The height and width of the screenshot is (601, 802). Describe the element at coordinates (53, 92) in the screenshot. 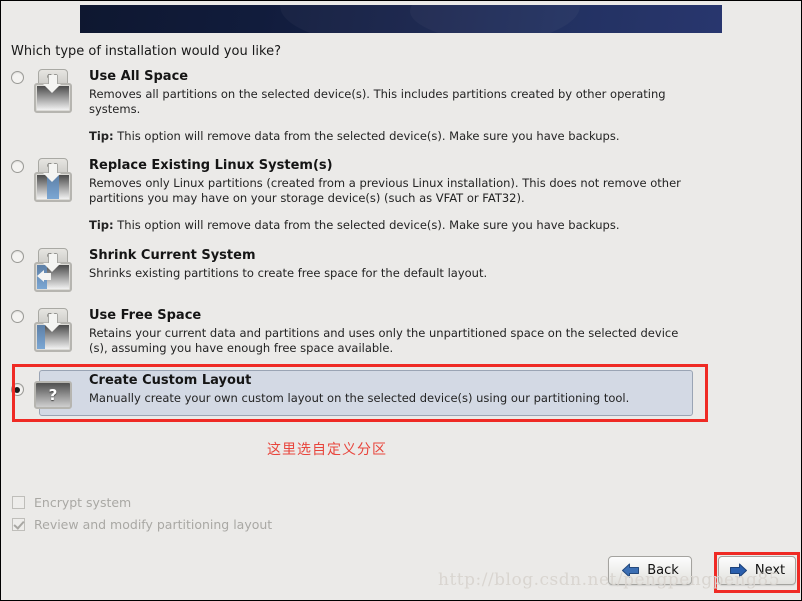

I see `disk-all-space-icon: OS` at that location.